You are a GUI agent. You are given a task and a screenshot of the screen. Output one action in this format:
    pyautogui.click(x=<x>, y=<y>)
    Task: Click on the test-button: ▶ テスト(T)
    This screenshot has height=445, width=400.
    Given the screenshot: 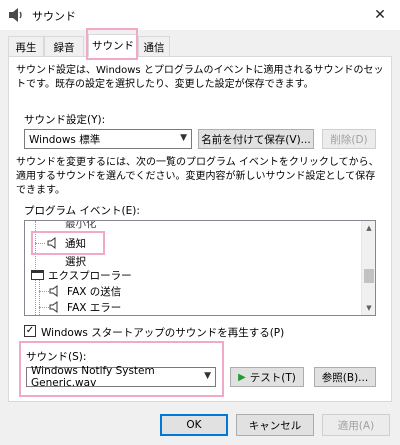 What is the action you would take?
    pyautogui.click(x=267, y=377)
    